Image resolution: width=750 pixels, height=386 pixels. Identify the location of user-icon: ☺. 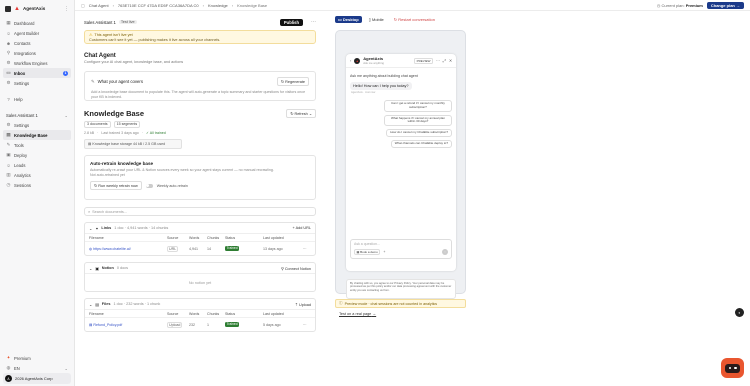
(8, 165).